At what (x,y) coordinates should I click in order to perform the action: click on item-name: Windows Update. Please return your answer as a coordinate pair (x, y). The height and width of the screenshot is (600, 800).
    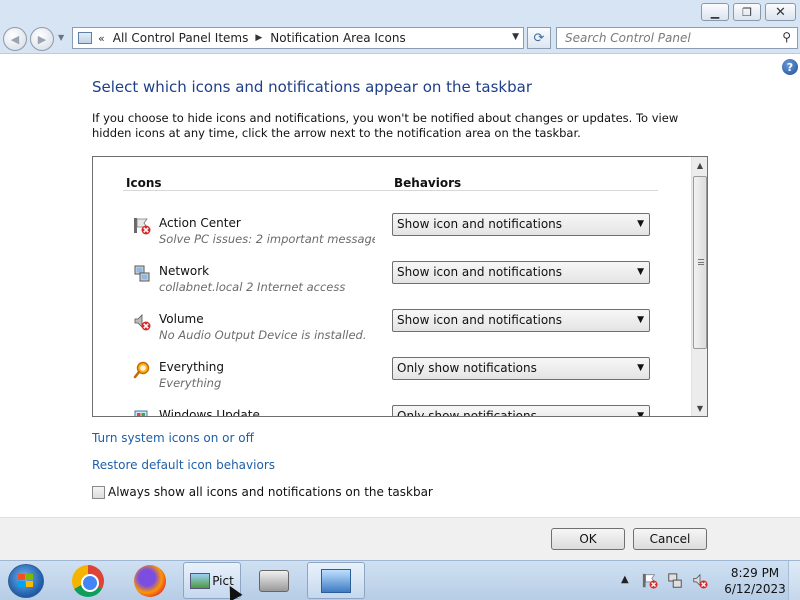
    Looking at the image, I should click on (209, 412).